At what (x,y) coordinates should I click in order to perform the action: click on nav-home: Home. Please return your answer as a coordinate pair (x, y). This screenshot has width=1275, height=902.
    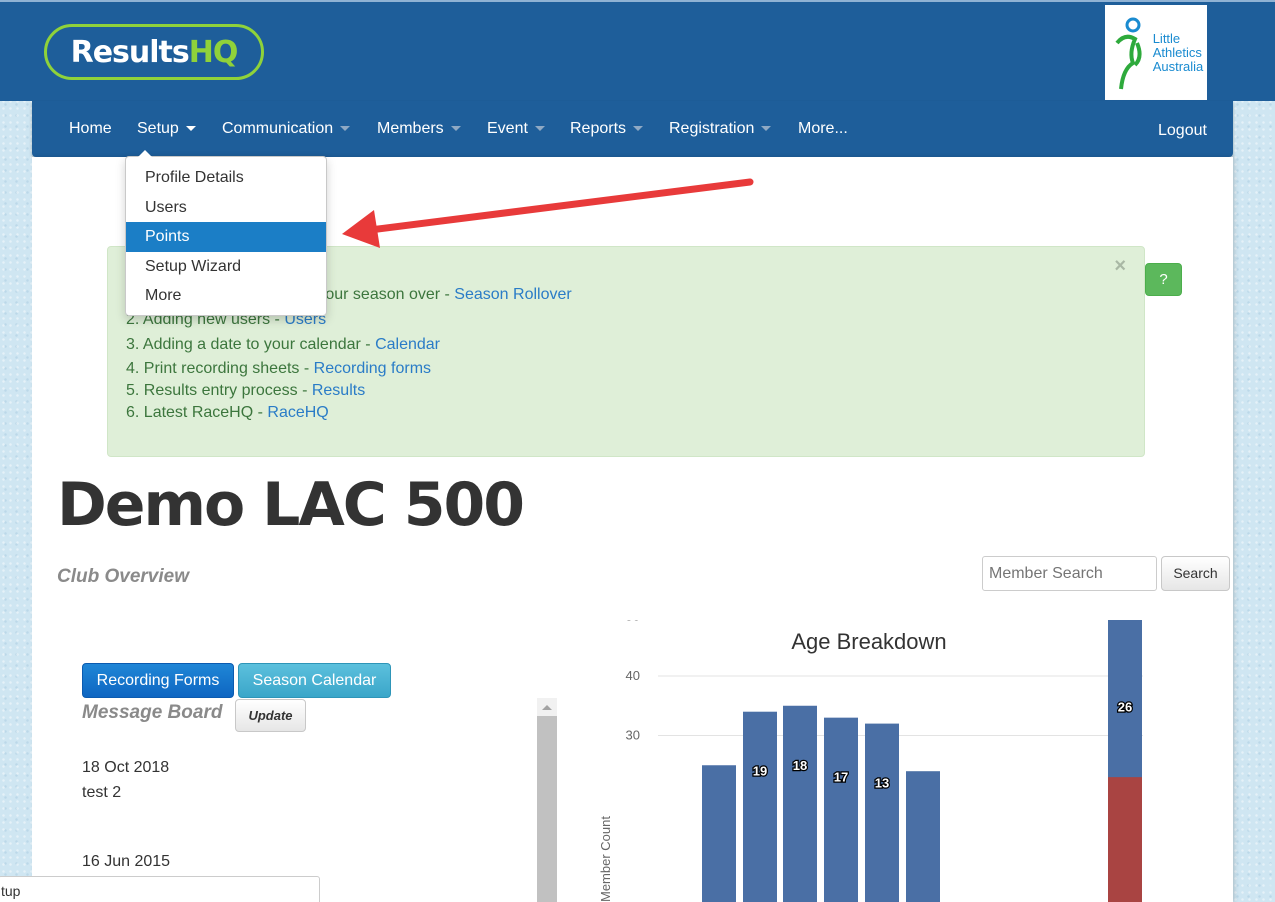
    Looking at the image, I should click on (90, 129).